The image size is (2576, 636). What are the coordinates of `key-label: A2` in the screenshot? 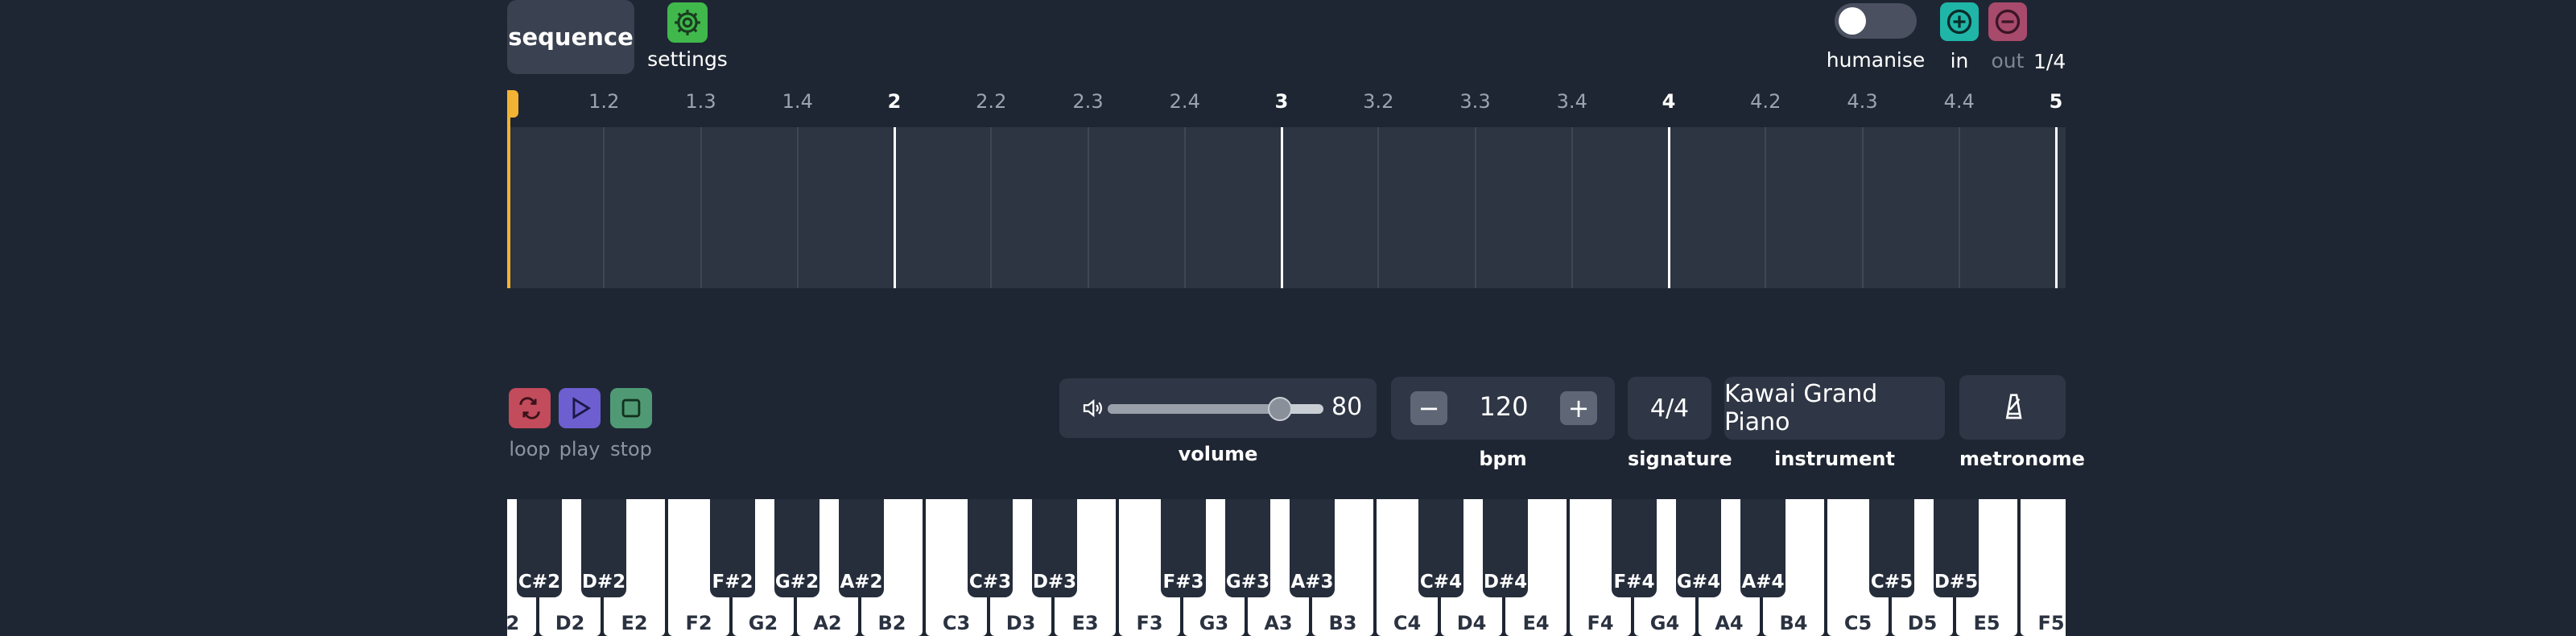 It's located at (827, 623).